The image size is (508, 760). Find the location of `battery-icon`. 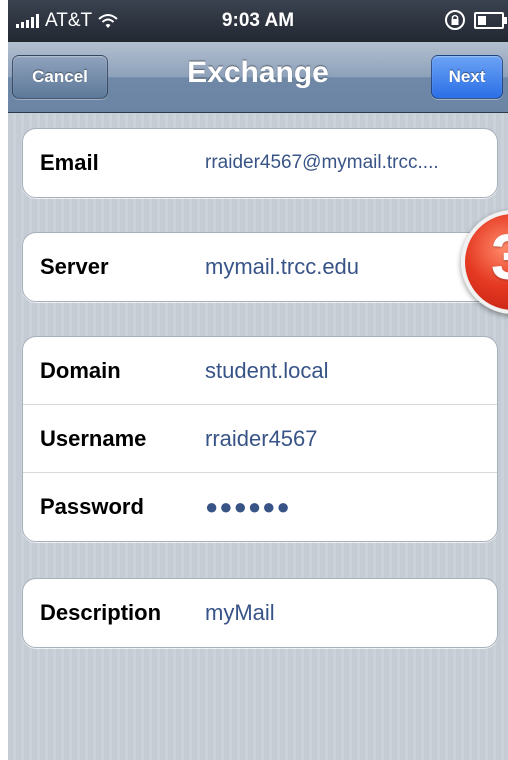

battery-icon is located at coordinates (490, 20).